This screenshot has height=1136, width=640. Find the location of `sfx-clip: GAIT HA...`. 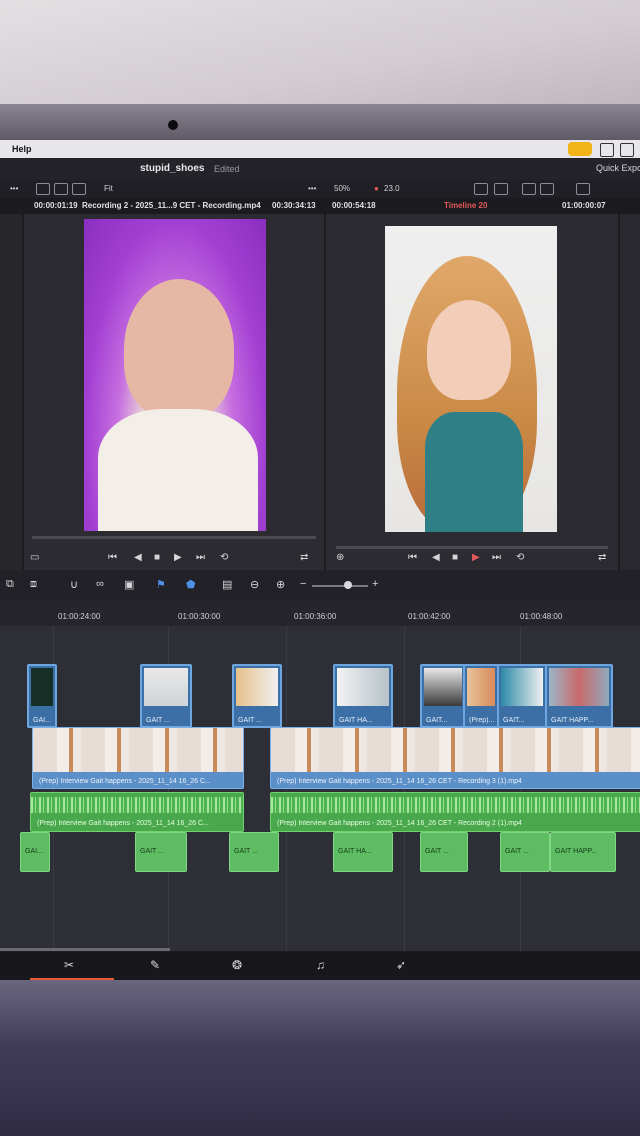

sfx-clip: GAIT HA... is located at coordinates (363, 852).